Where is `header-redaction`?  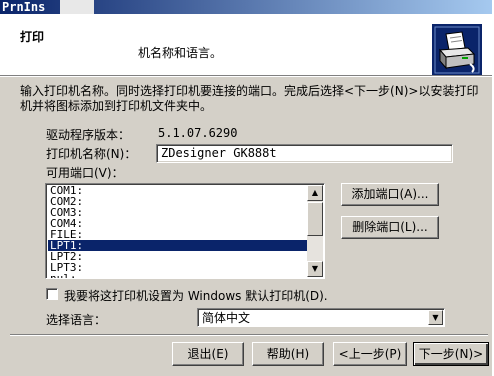
header-redaction is located at coordinates (69, 50).